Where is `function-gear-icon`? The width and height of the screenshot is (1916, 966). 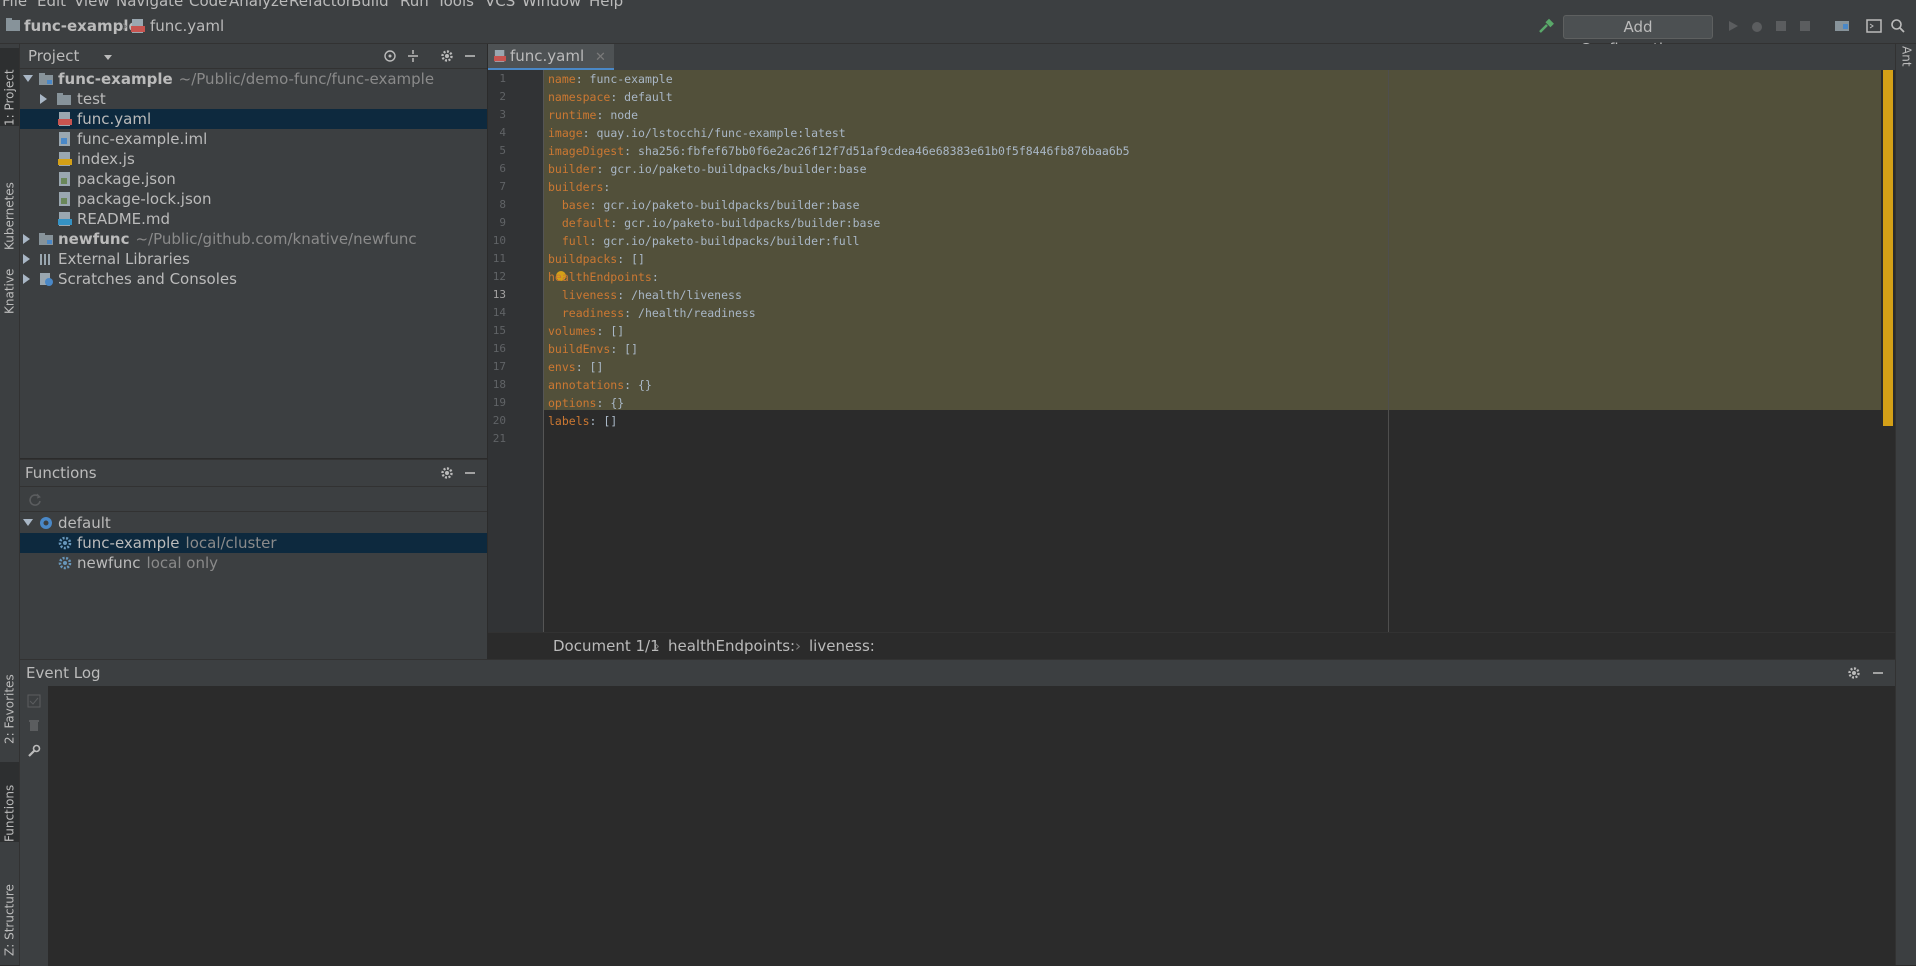 function-gear-icon is located at coordinates (65, 563).